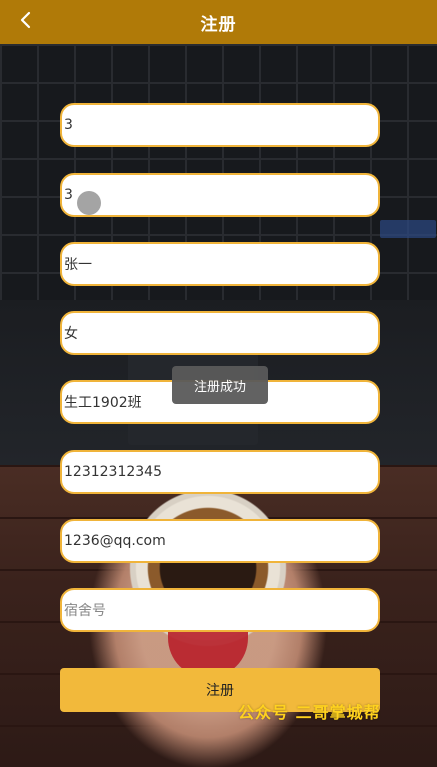 The width and height of the screenshot is (437, 767). I want to click on gender-field: 女, so click(220, 333).